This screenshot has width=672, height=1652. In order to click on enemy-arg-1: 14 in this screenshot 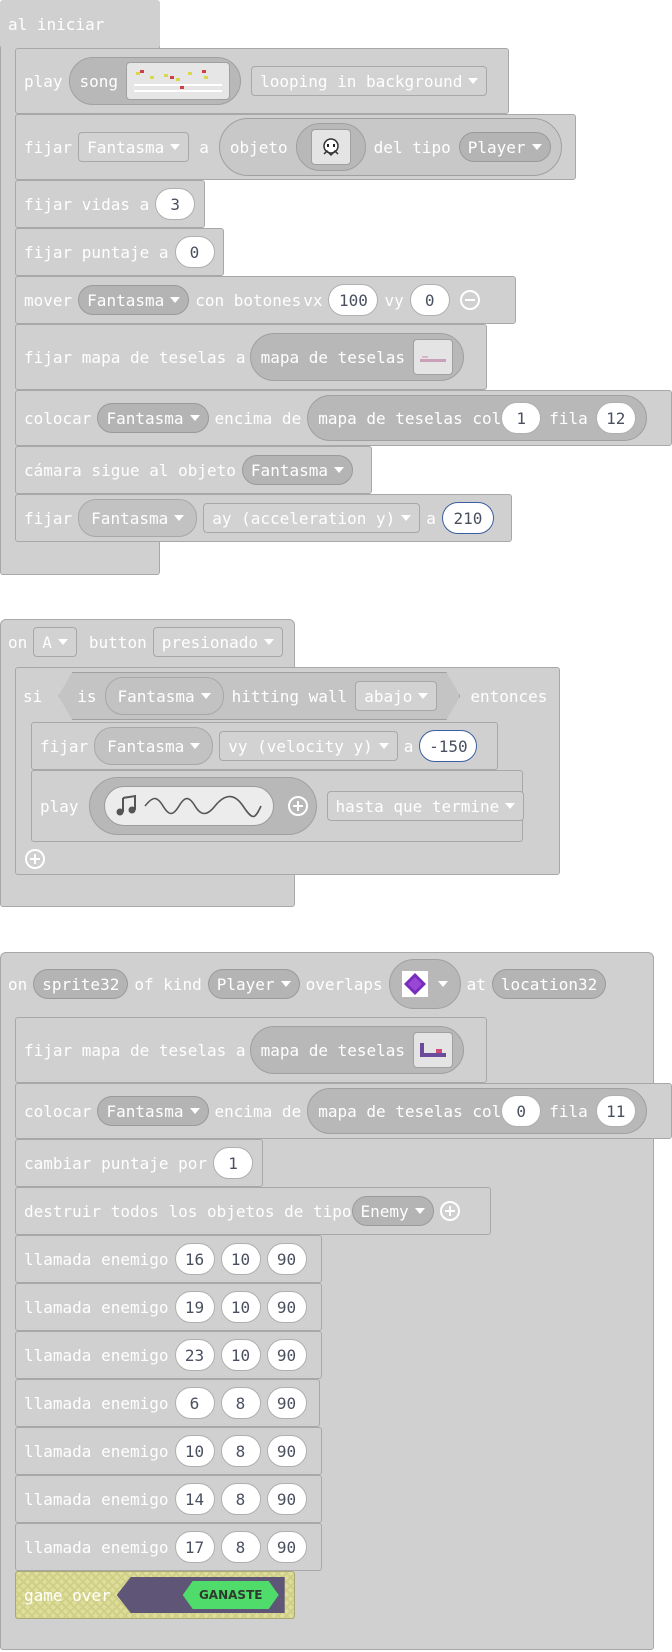, I will do `click(194, 1499)`.